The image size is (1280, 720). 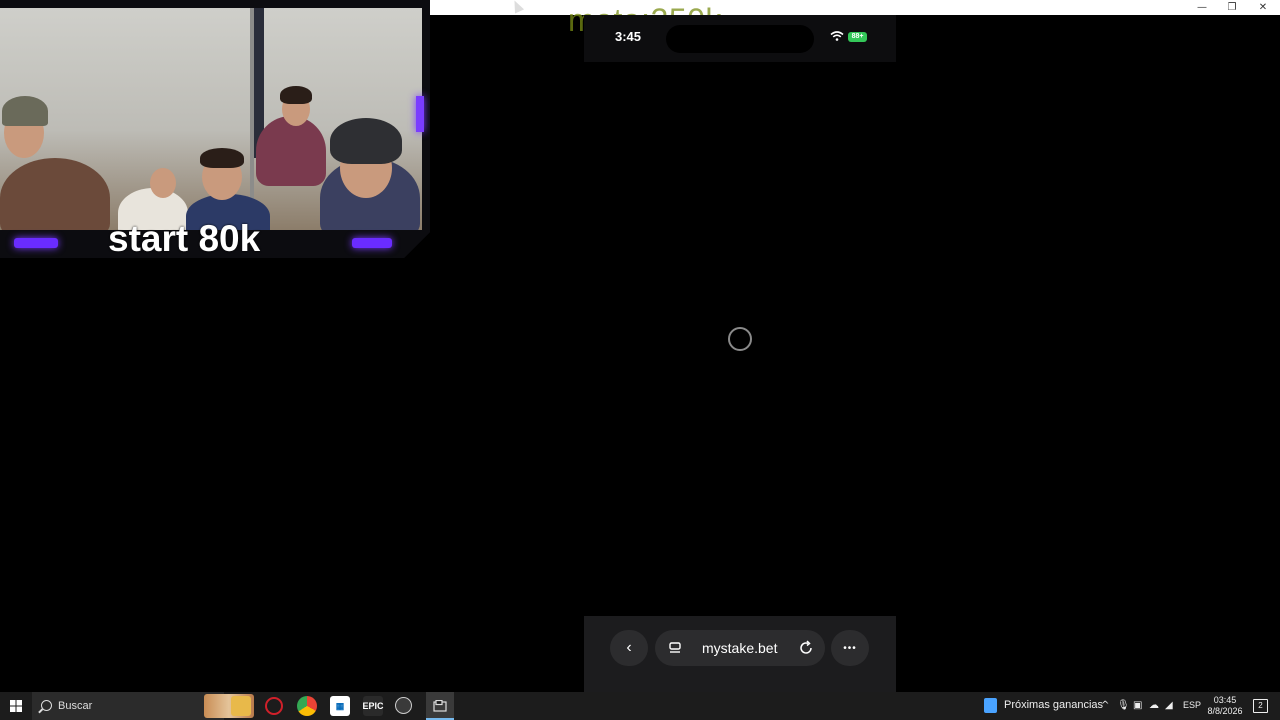 What do you see at coordinates (291, 151) in the screenshot?
I see `person-4-body` at bounding box center [291, 151].